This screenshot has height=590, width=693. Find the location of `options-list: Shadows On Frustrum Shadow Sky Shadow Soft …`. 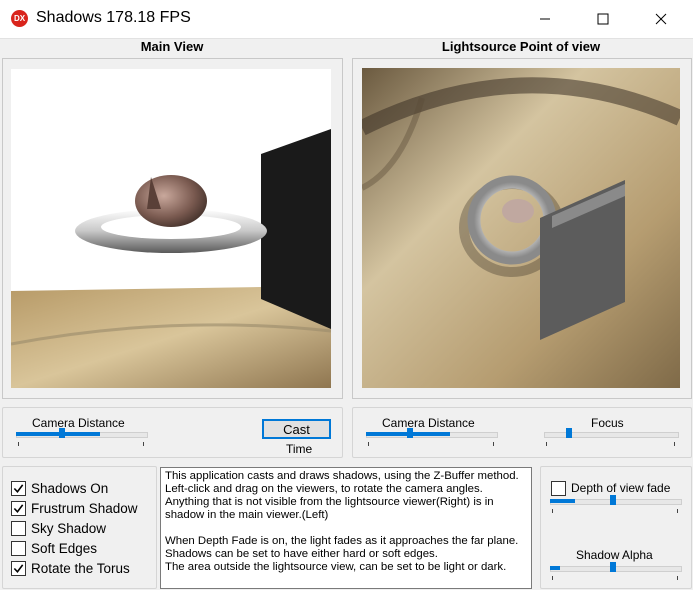

options-list: Shadows On Frustrum Shadow Sky Shadow Soft … is located at coordinates (81, 528).